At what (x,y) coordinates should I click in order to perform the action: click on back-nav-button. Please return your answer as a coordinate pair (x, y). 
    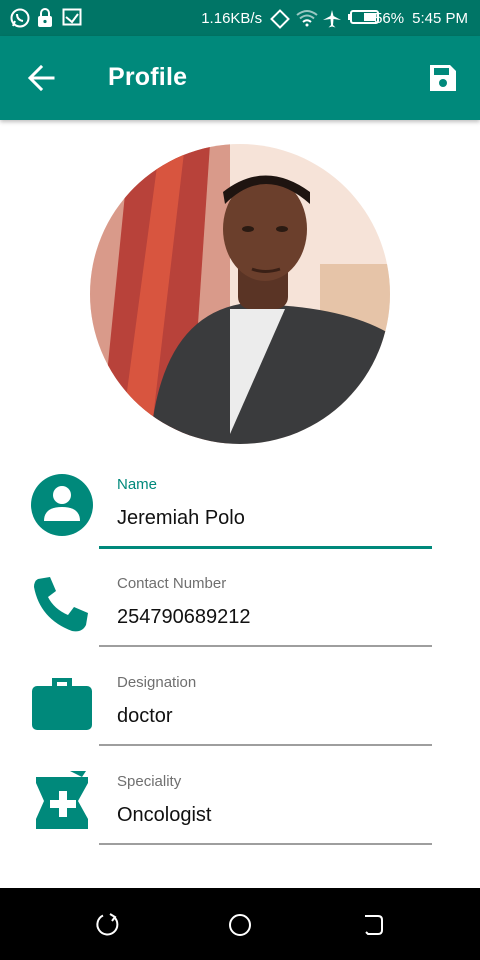
    Looking at the image, I should click on (373, 925).